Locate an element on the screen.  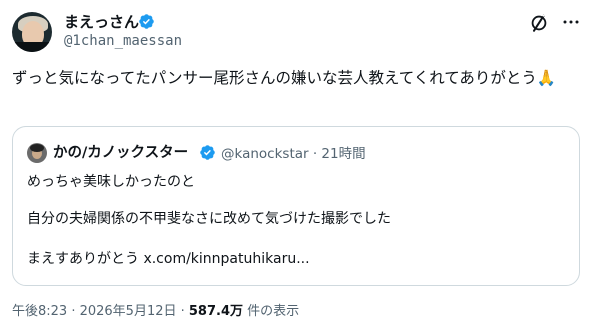
grok-icon is located at coordinates (539, 23).